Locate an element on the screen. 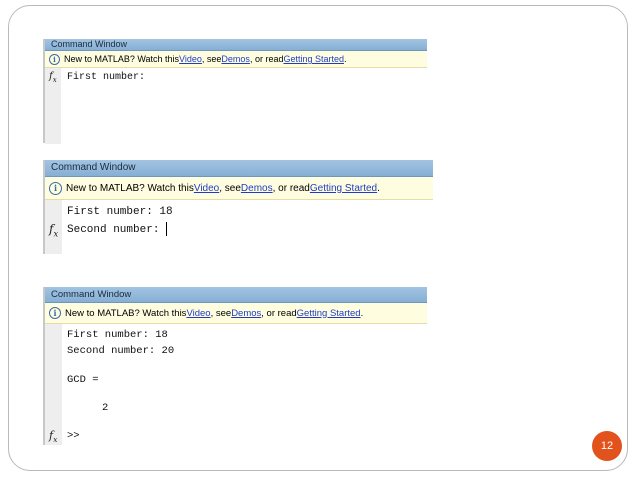 The height and width of the screenshot is (478, 638). command-window-body: fx First number: is located at coordinates (236, 106).